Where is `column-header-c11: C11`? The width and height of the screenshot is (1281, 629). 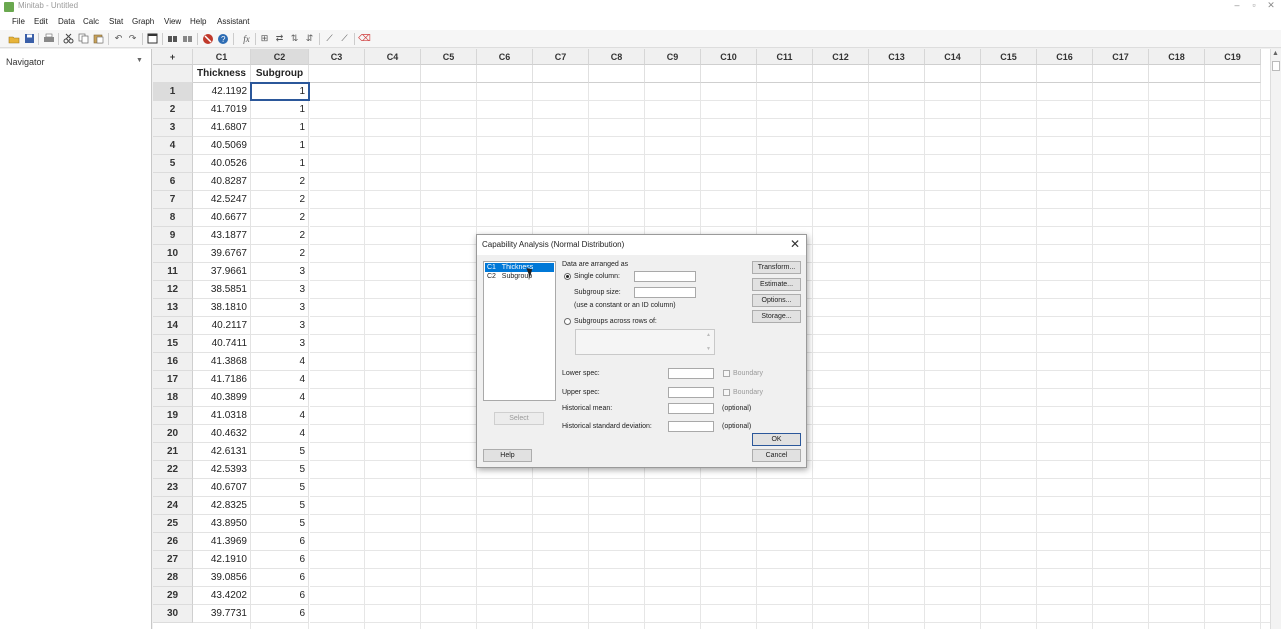 column-header-c11: C11 is located at coordinates (785, 57).